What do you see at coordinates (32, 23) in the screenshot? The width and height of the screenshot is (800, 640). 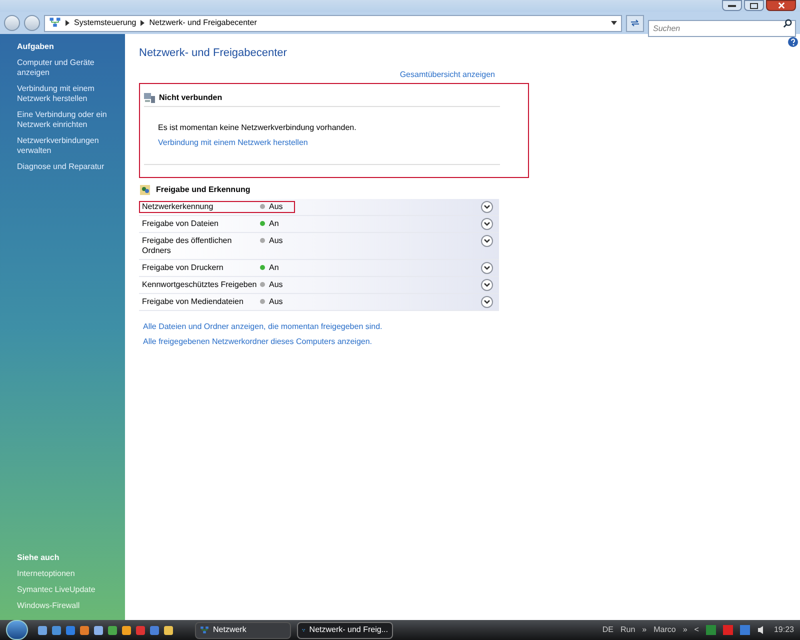 I see `forward-button` at bounding box center [32, 23].